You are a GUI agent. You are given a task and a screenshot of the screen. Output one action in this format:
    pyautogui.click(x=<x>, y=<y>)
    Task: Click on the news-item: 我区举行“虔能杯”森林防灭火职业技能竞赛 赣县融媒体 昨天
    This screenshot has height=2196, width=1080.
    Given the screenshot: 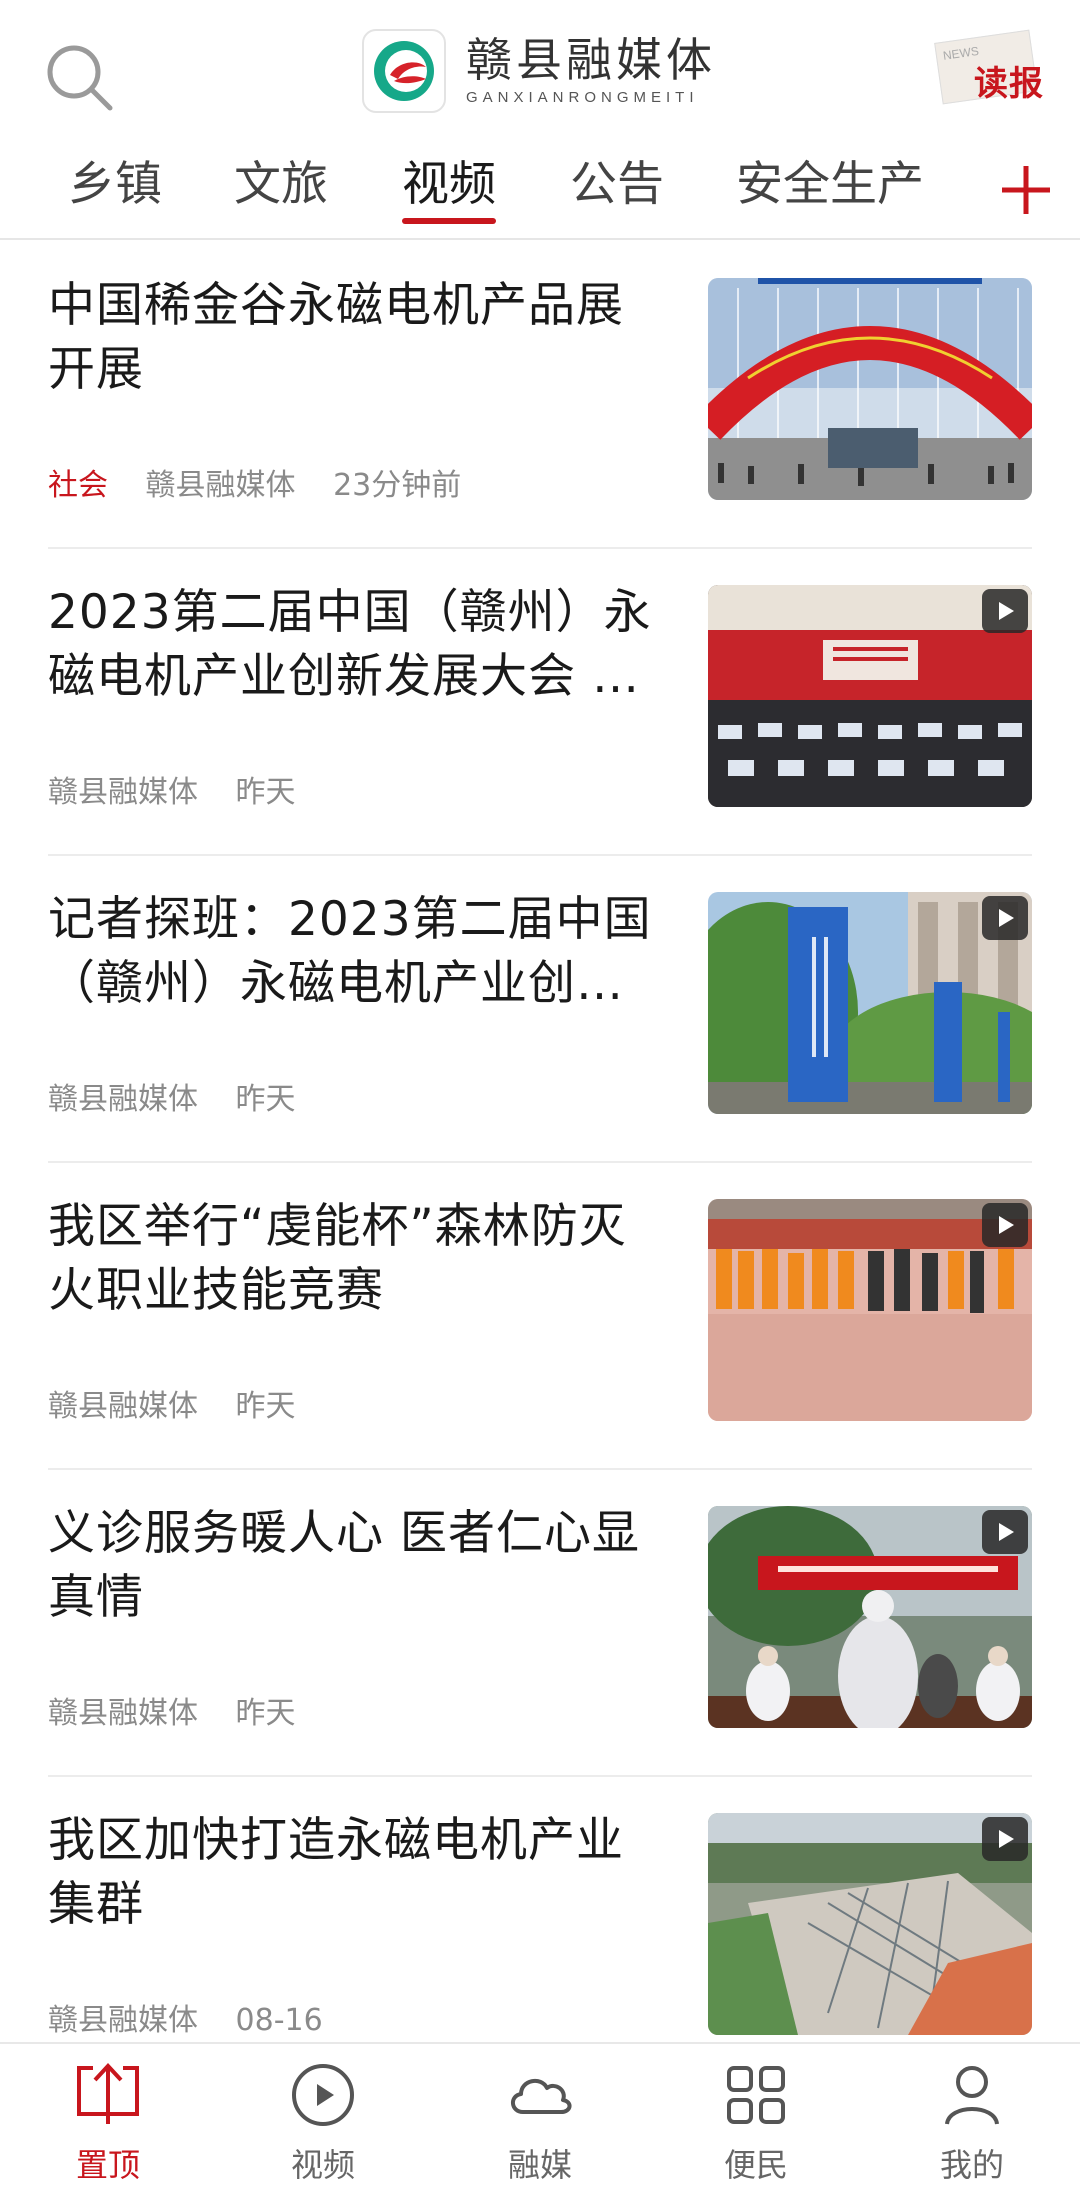 What is the action you would take?
    pyautogui.click(x=540, y=1316)
    